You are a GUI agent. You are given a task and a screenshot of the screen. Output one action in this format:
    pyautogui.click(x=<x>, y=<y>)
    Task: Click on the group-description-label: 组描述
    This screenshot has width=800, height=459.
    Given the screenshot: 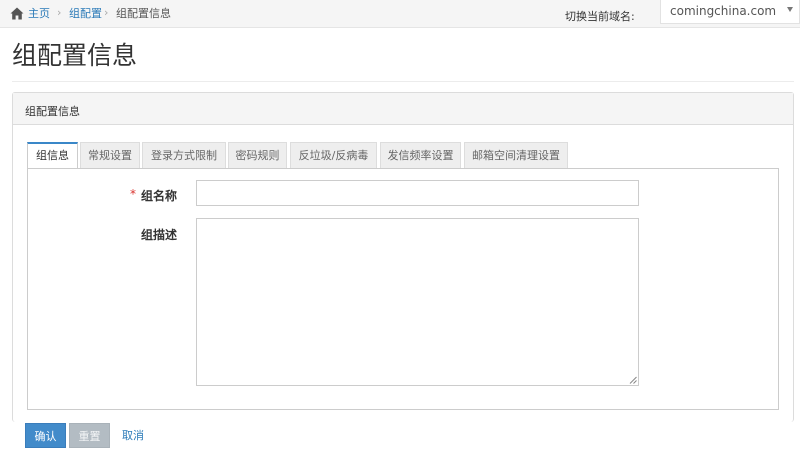 What is the action you would take?
    pyautogui.click(x=159, y=235)
    